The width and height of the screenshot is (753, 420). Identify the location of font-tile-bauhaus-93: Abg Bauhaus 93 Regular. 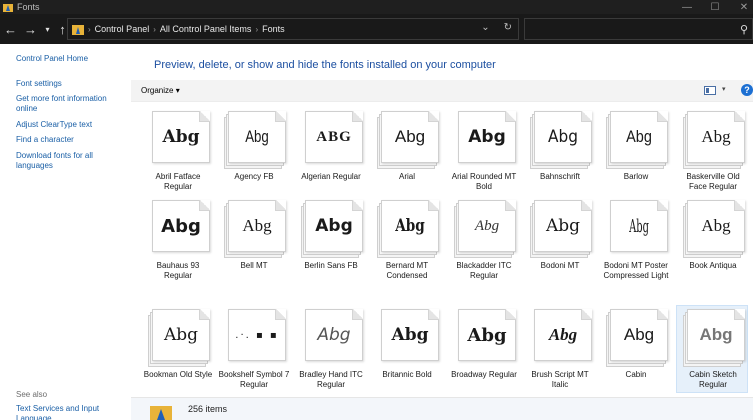
(178, 245).